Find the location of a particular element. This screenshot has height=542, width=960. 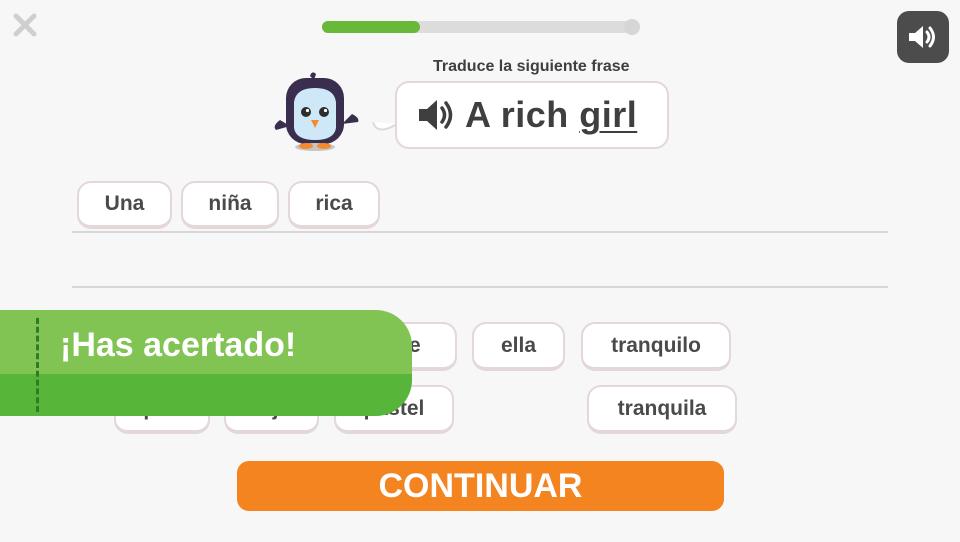

progress-end-knob is located at coordinates (632, 27).